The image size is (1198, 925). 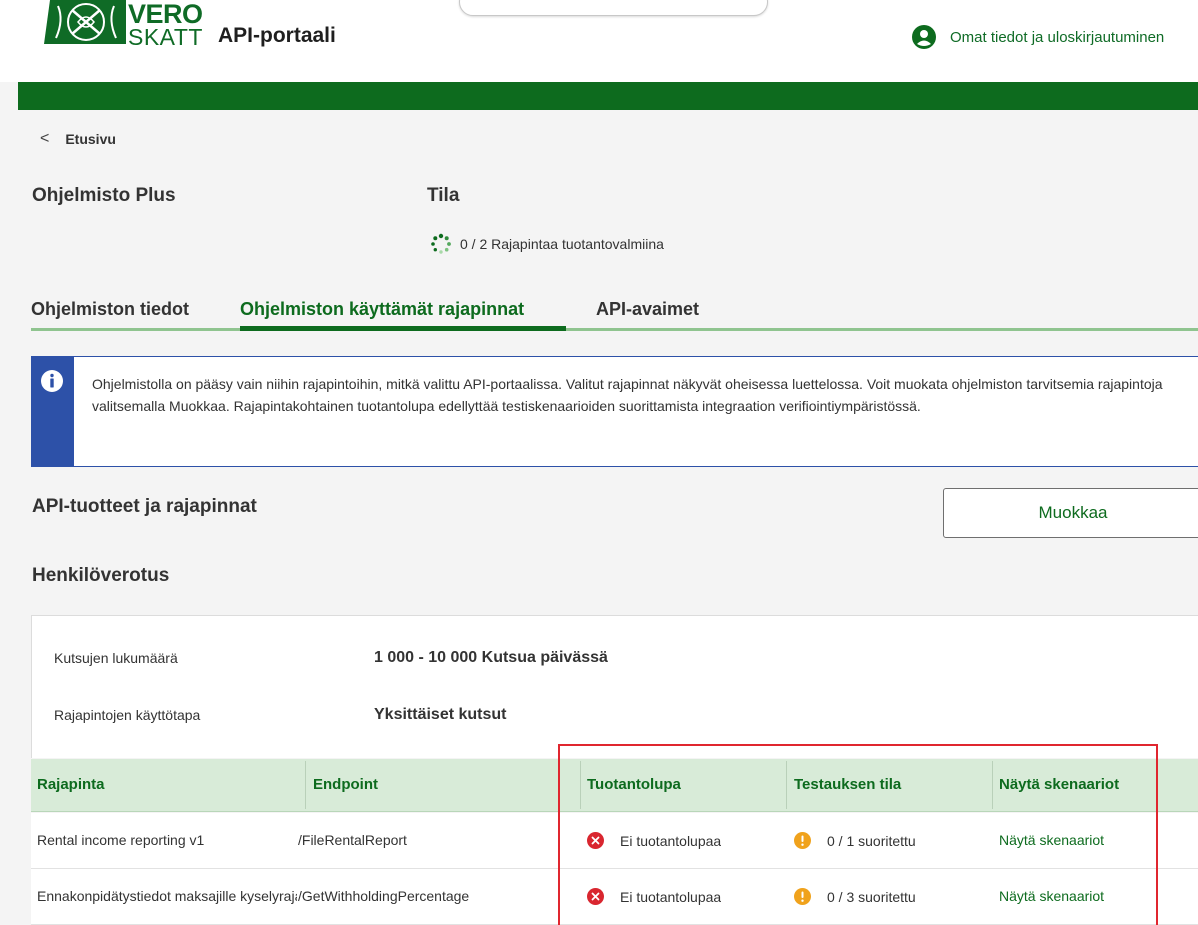 What do you see at coordinates (116, 658) in the screenshot?
I see `calls-label: Kutsujen lukumäärä` at bounding box center [116, 658].